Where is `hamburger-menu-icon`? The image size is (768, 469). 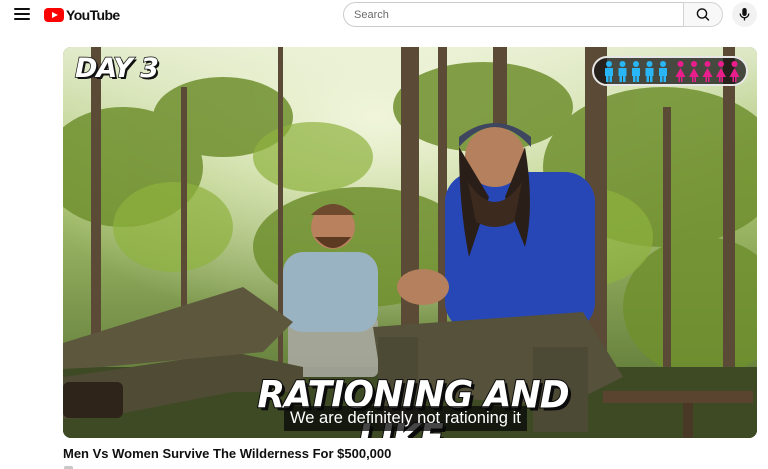
hamburger-menu-icon is located at coordinates (22, 15).